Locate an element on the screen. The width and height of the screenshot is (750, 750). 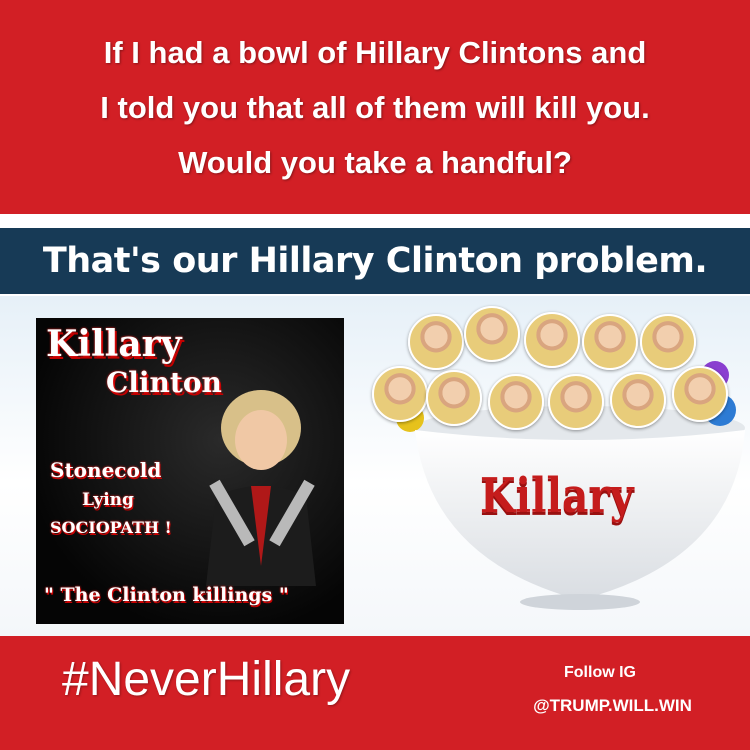
figure-with-guns-illustration is located at coordinates (261, 488).